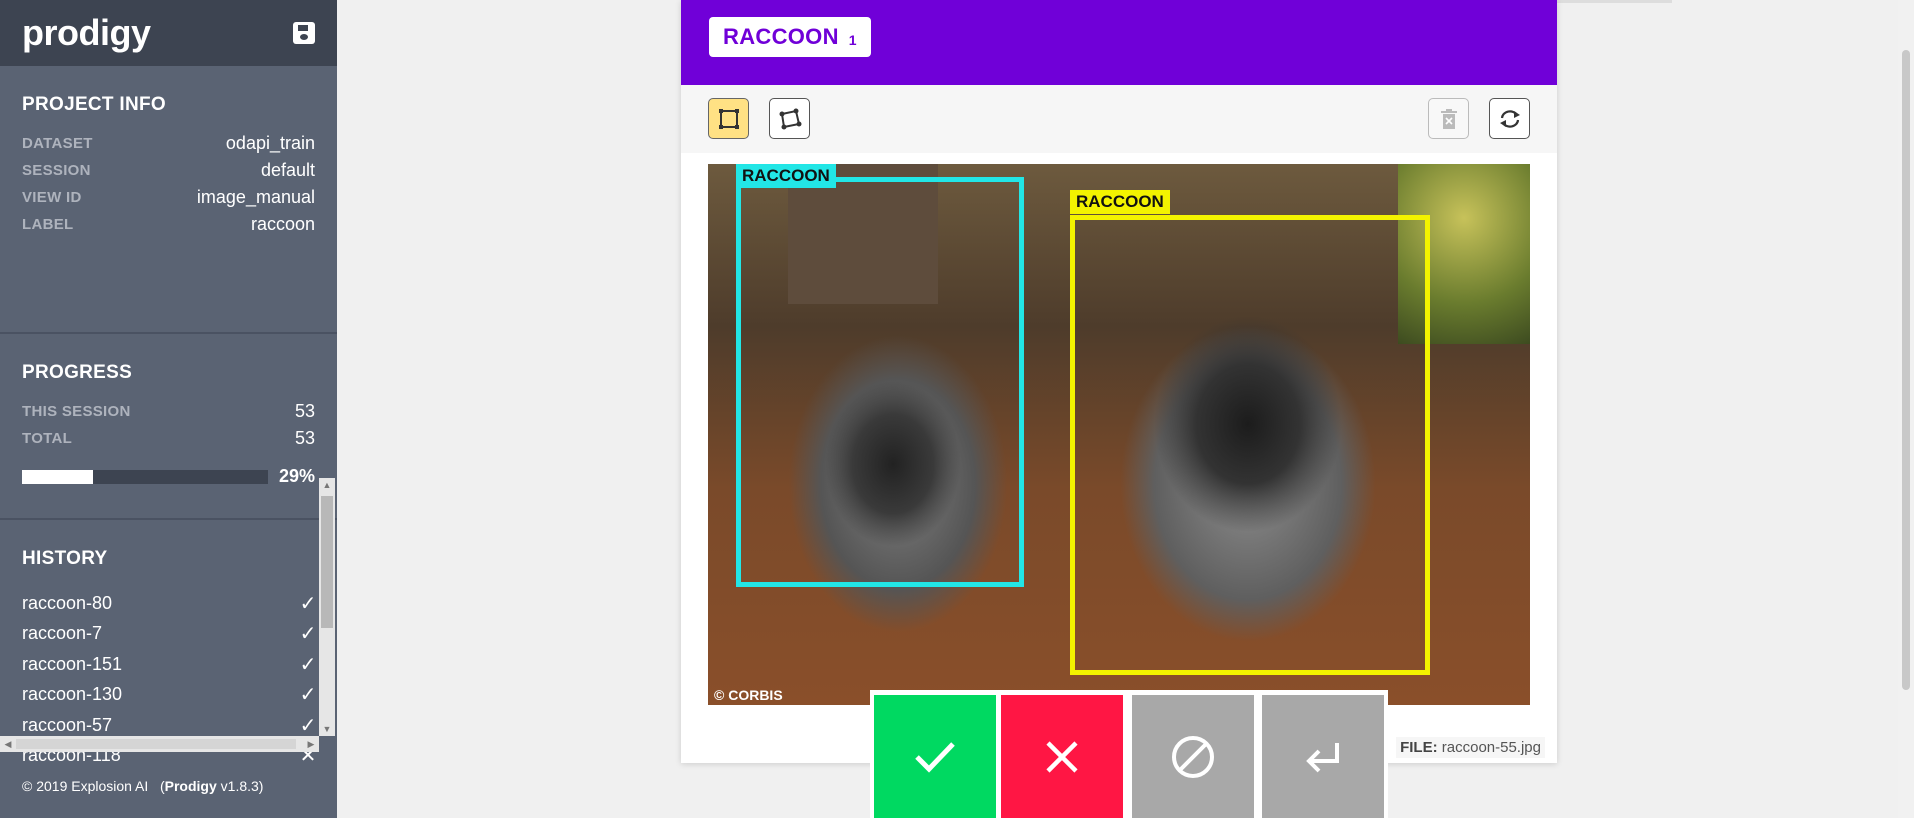  What do you see at coordinates (1491, 747) in the screenshot?
I see `file-name: raccoon-55.jpg` at bounding box center [1491, 747].